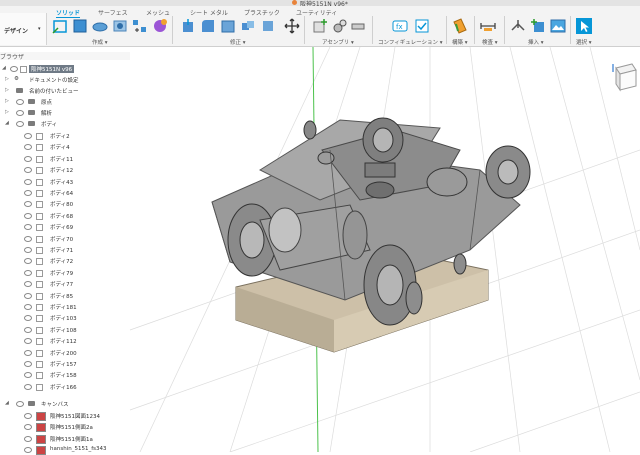 This screenshot has height=455, width=640. Describe the element at coordinates (65, 56) in the screenshot. I see `browser-header: ブラウザ` at that location.